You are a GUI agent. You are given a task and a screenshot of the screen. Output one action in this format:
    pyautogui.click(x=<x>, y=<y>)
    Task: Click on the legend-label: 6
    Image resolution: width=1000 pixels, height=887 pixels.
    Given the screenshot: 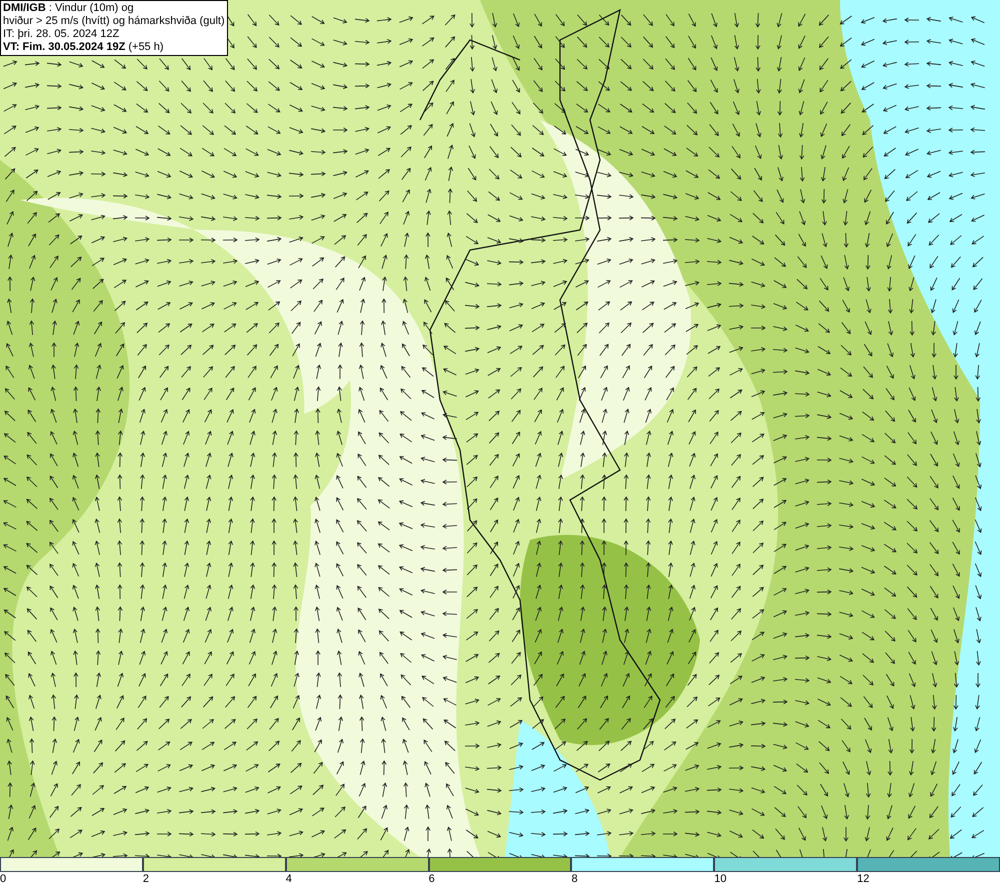 What is the action you would take?
    pyautogui.click(x=431, y=879)
    